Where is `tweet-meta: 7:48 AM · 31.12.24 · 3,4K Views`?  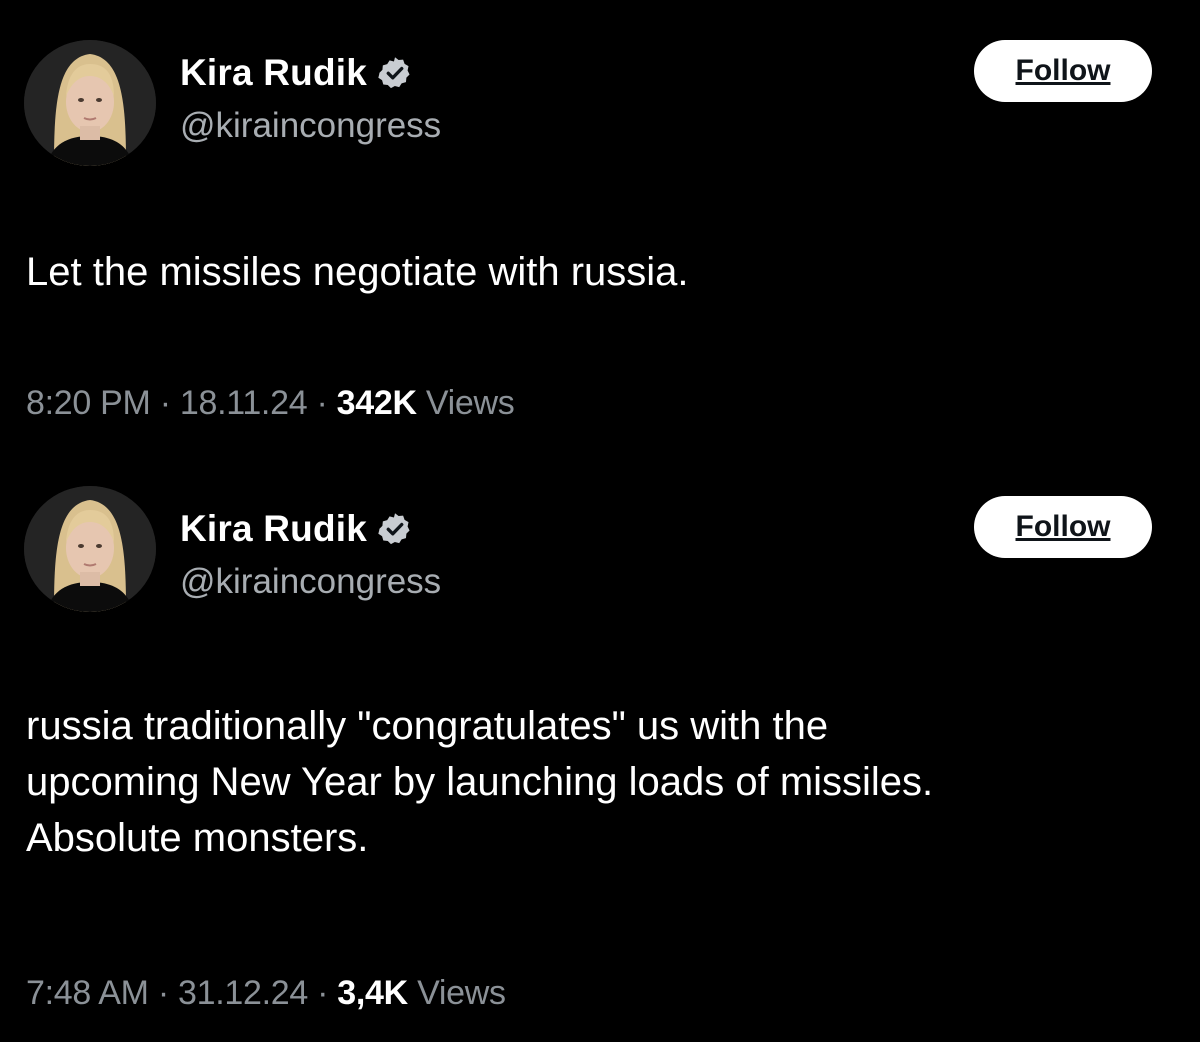
tweet-meta: 7:48 AM · 31.12.24 · 3,4K Views is located at coordinates (266, 993).